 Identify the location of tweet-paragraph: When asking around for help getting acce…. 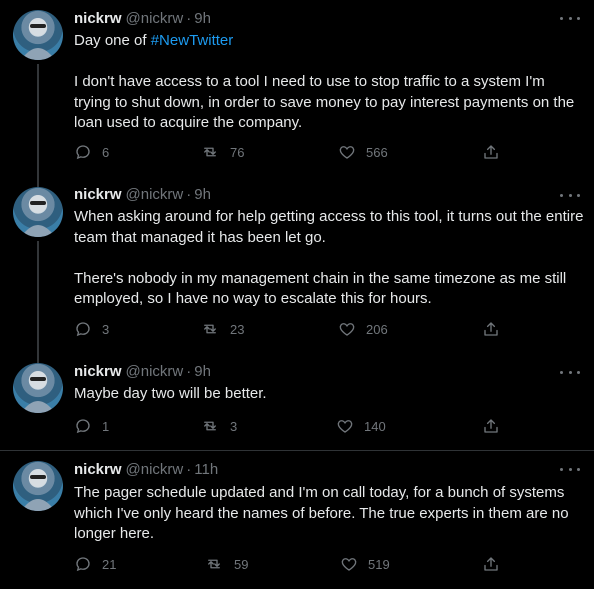
(329, 227).